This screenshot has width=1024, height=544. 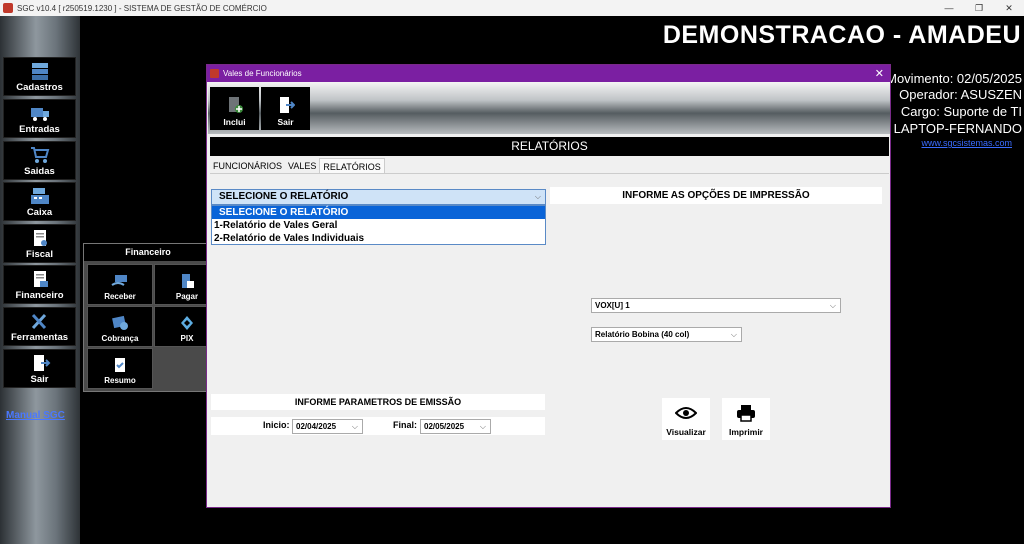 I want to click on sidebar-item-cadastros: Cadastros, so click(x=39, y=76).